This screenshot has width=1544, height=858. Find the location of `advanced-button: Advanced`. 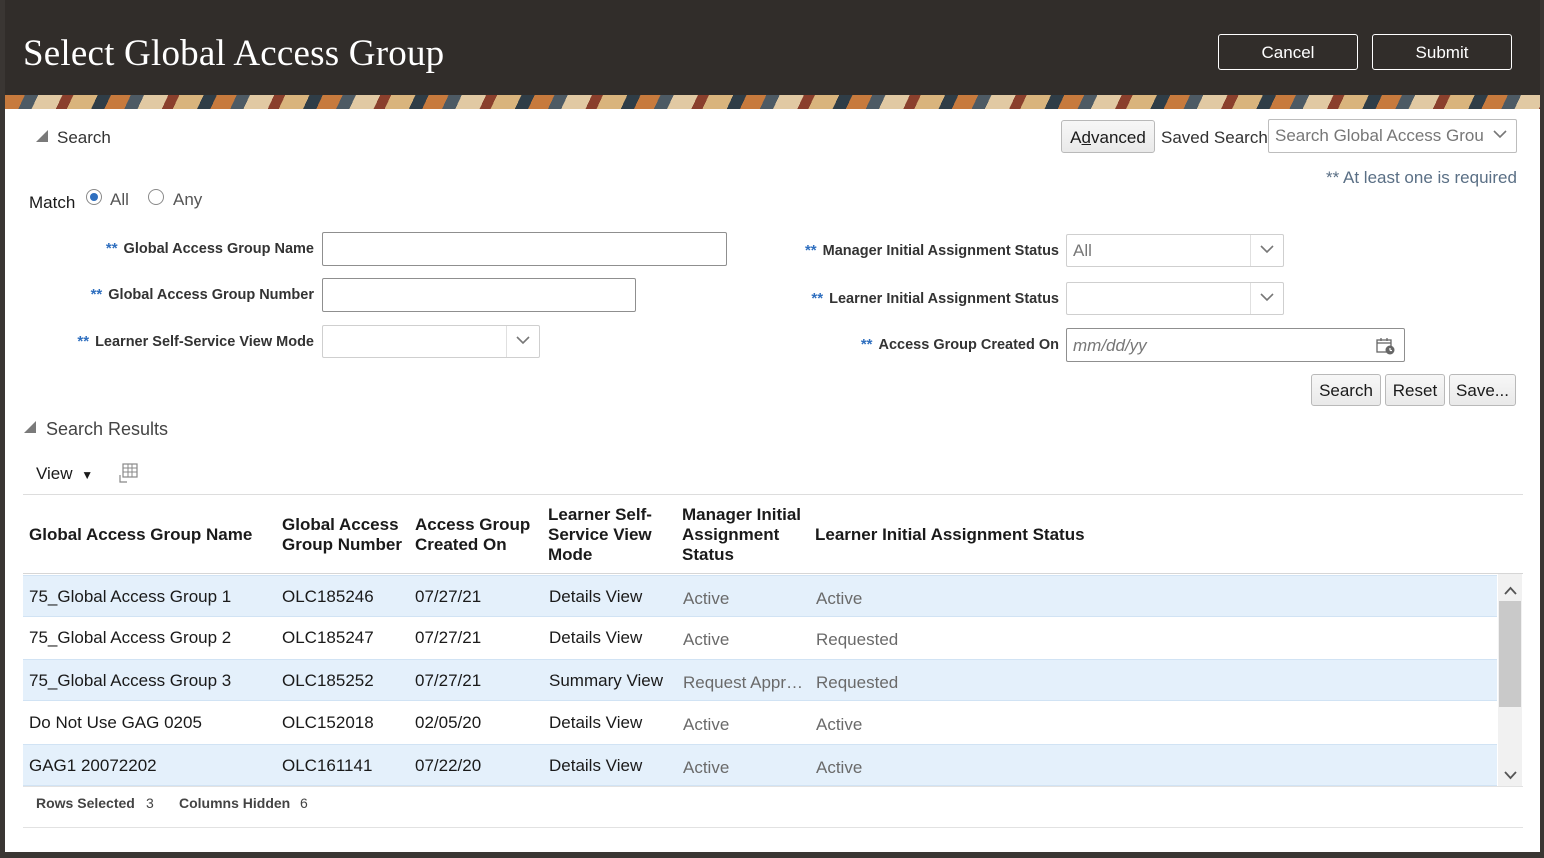

advanced-button: Advanced is located at coordinates (1108, 136).